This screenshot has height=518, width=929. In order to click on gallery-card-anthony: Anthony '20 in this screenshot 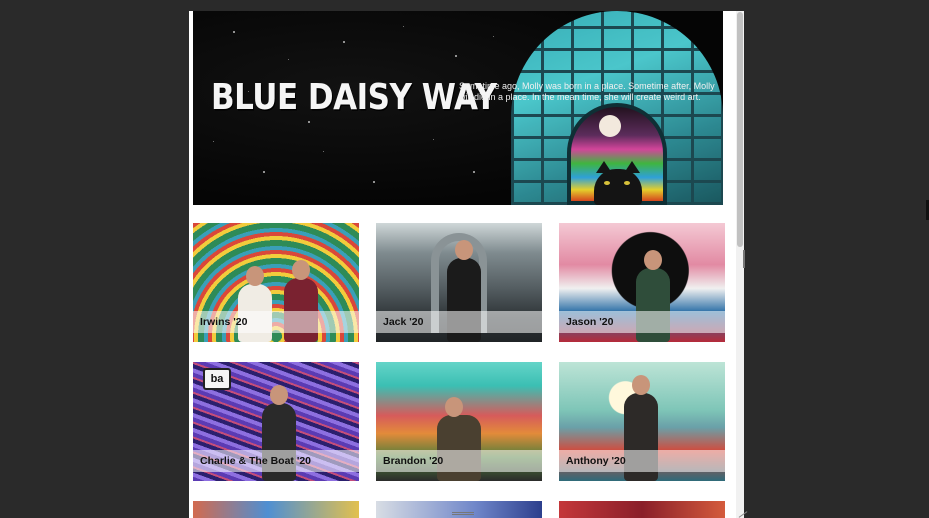, I will do `click(642, 421)`.